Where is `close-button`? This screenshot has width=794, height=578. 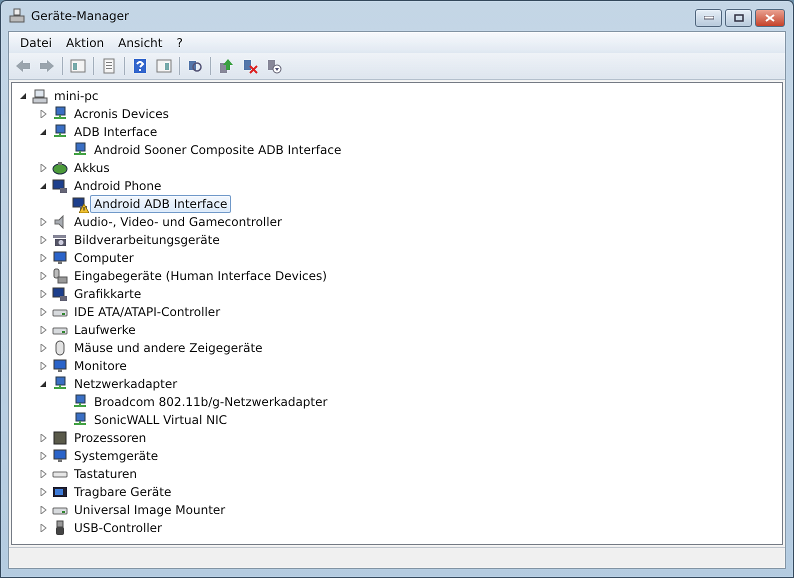
close-button is located at coordinates (770, 18).